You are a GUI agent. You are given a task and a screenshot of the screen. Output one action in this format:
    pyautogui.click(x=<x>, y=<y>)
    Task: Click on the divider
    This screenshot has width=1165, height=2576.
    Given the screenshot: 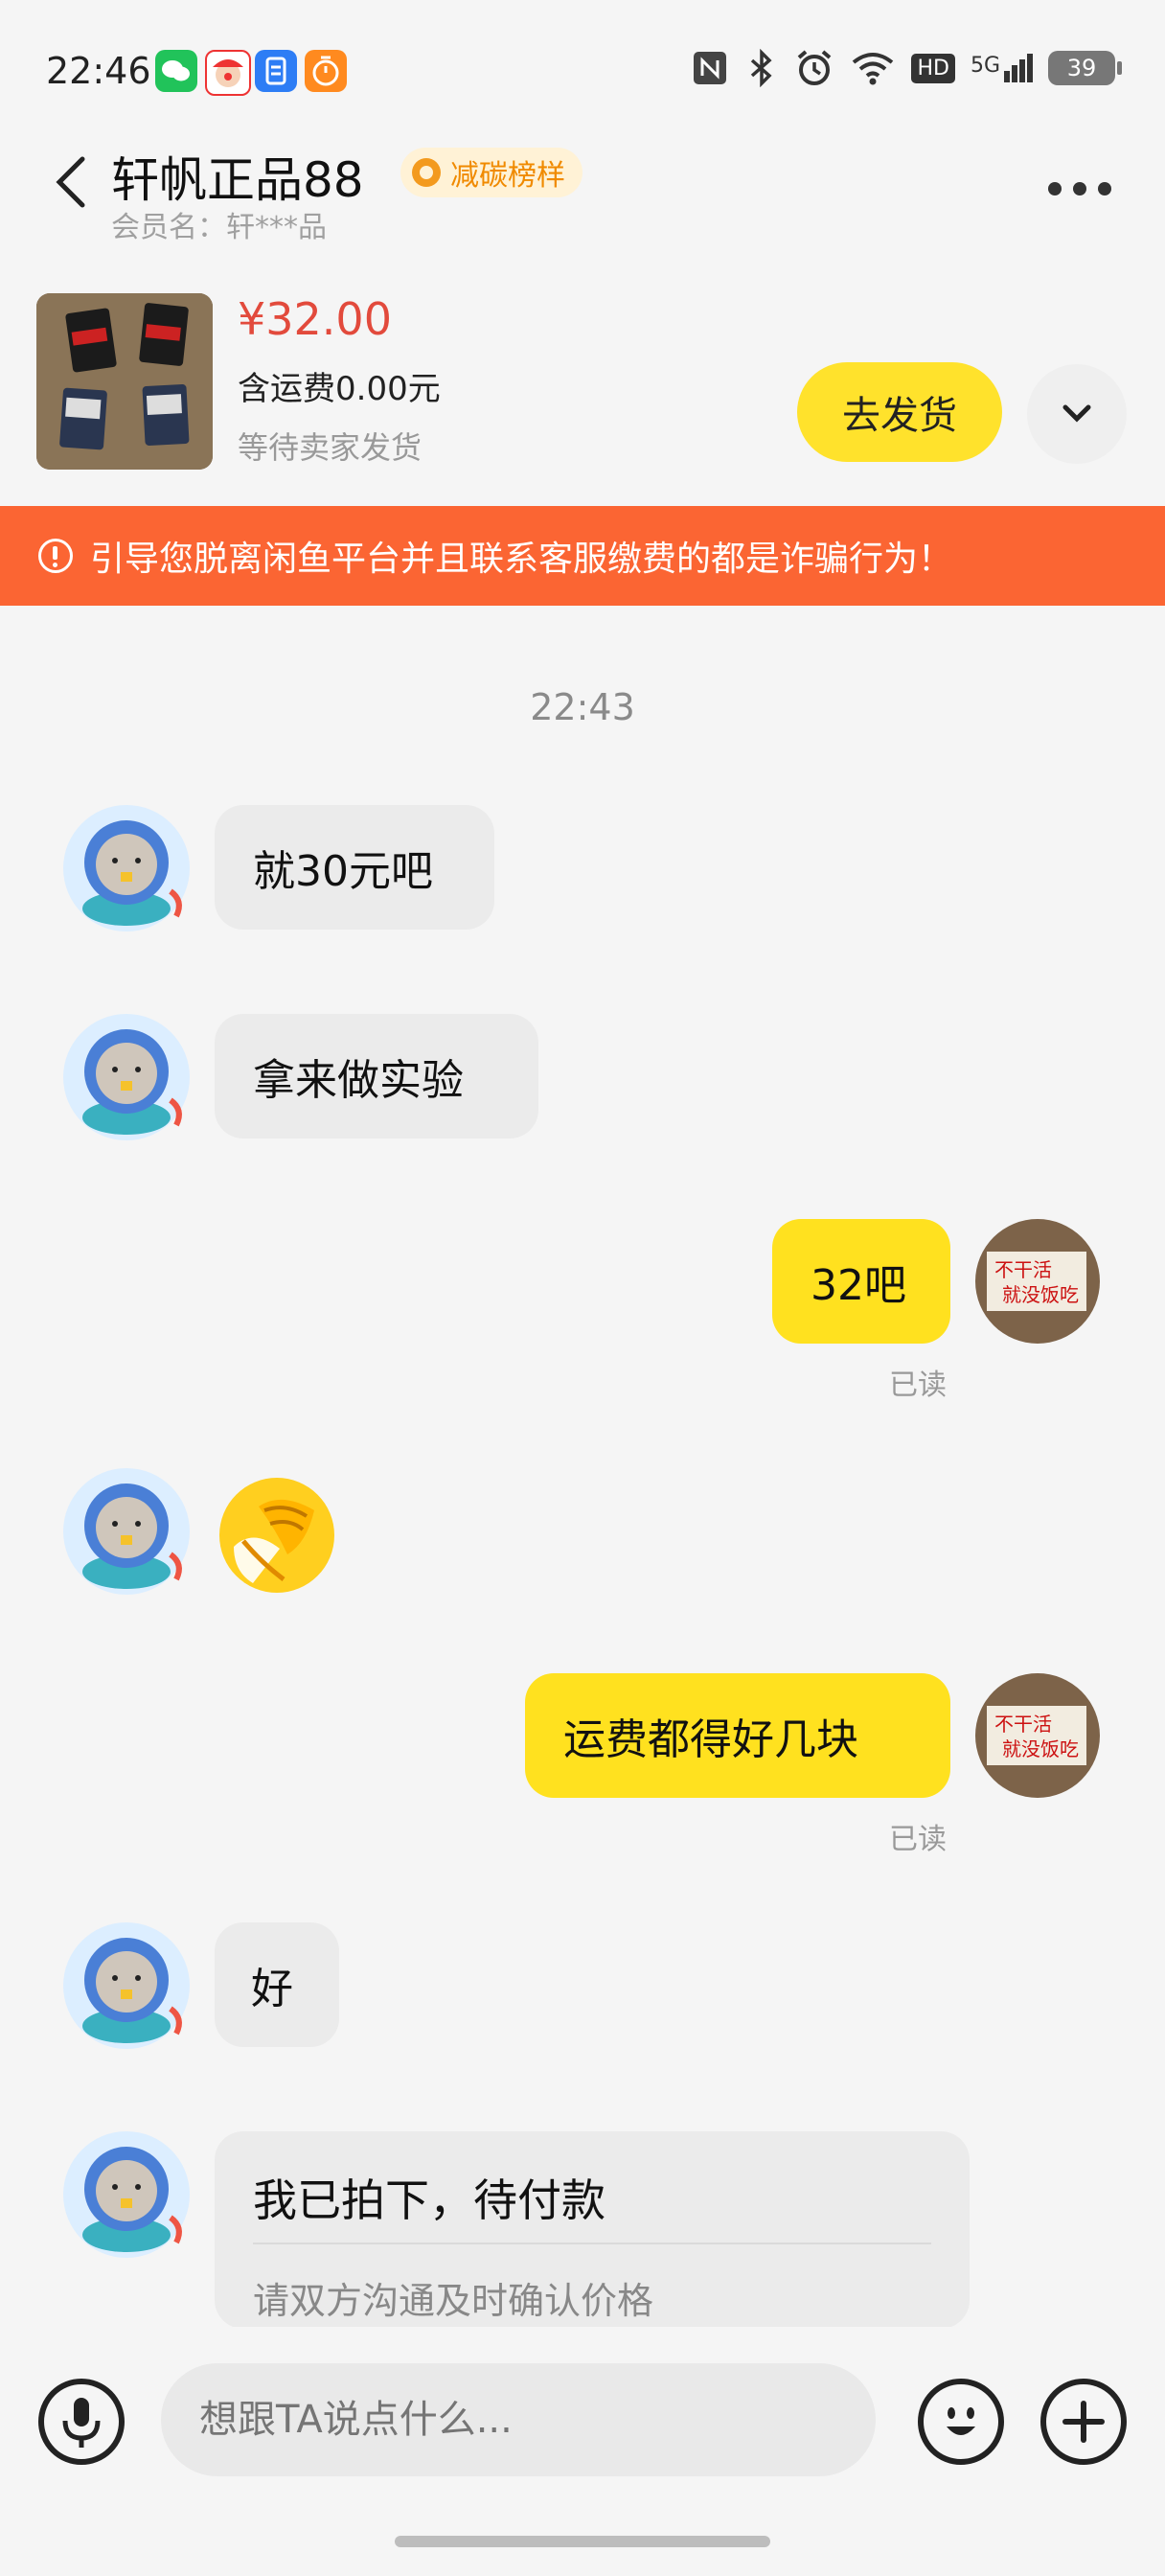 What is the action you would take?
    pyautogui.click(x=592, y=2243)
    